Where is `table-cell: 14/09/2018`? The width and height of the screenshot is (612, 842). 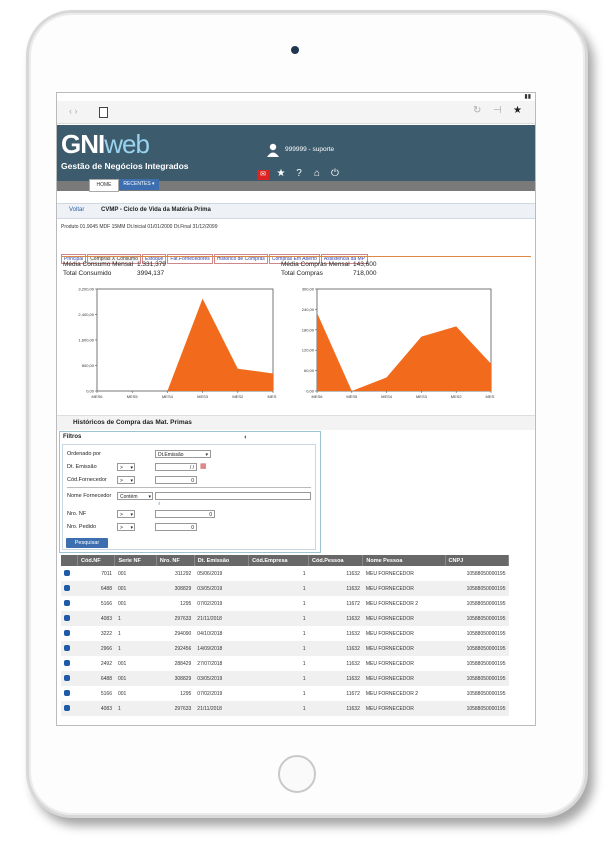 table-cell: 14/09/2018 is located at coordinates (221, 648).